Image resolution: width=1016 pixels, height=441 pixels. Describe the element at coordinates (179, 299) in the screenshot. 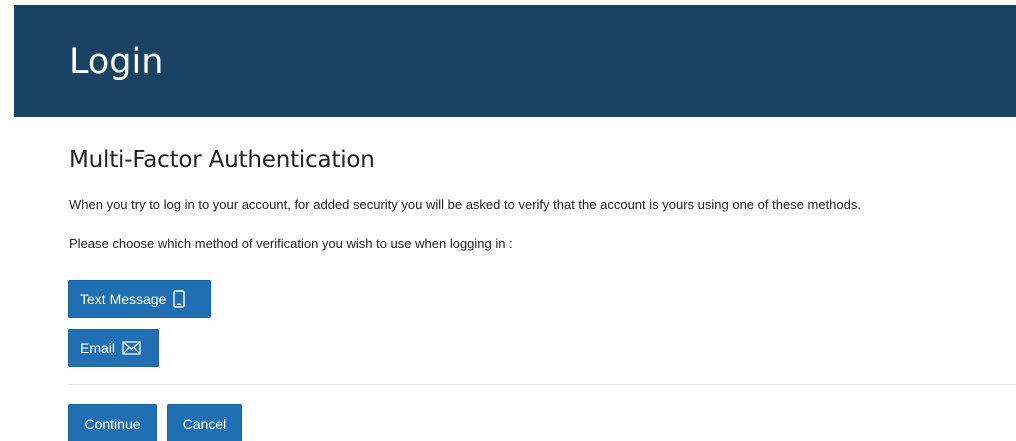

I see `mobile-phone-icon` at that location.